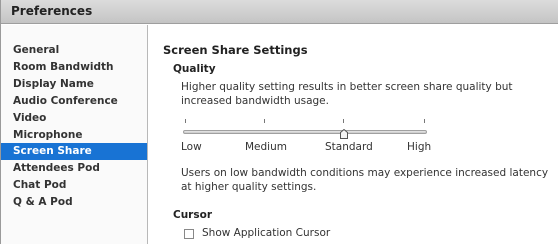  I want to click on quality-slider, so click(305, 133).